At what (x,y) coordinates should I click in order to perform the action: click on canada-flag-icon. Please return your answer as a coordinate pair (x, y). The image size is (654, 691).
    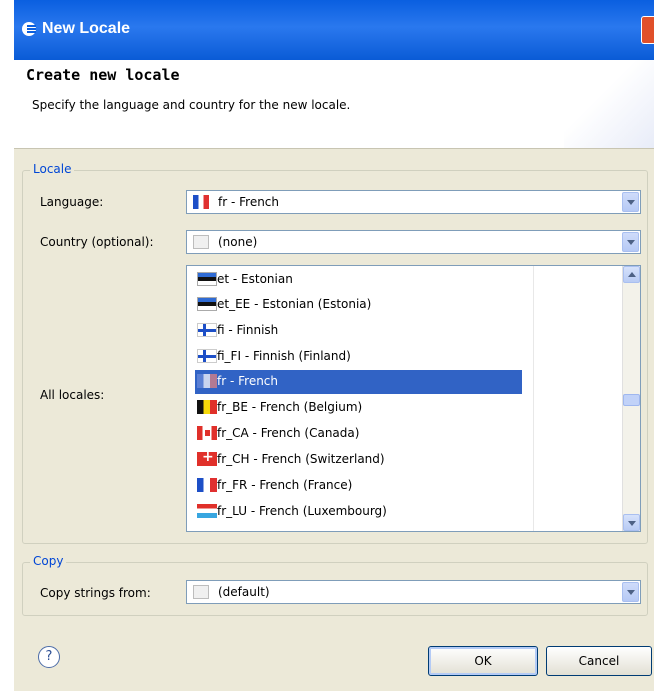
    Looking at the image, I should click on (207, 433).